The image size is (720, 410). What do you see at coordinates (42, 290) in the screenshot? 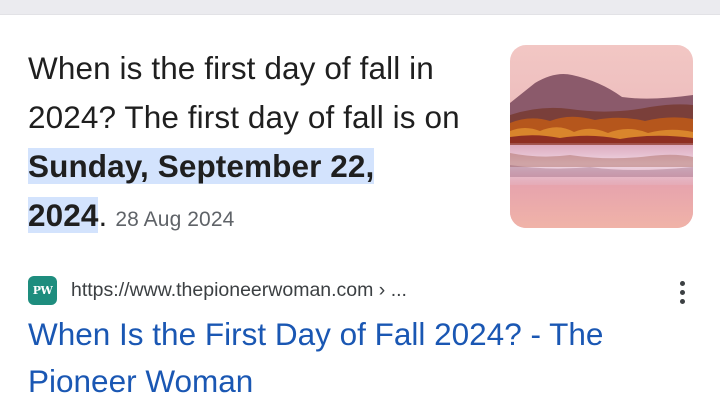
I see `site-favicon: PW` at bounding box center [42, 290].